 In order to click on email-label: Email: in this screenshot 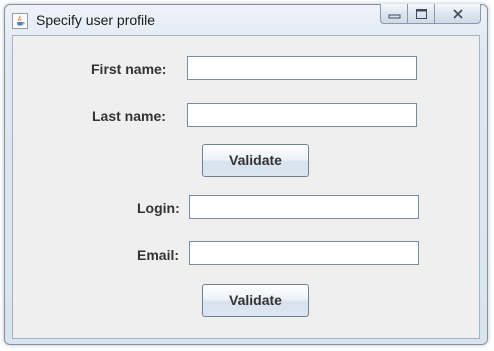, I will do `click(158, 255)`.